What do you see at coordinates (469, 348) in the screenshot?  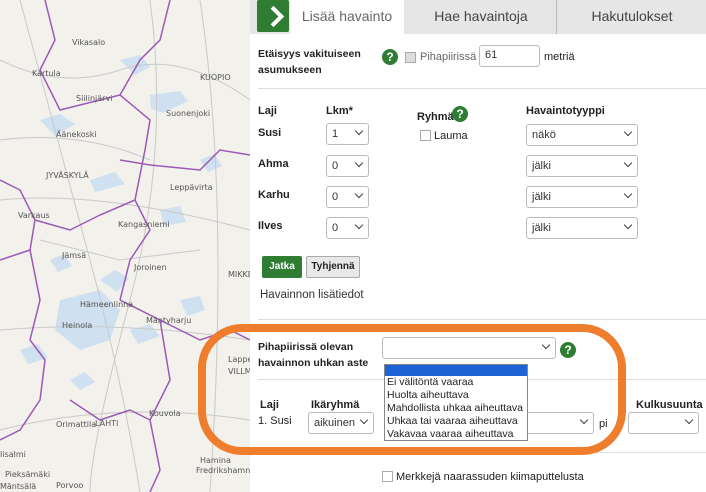 I see `threat-level-select` at bounding box center [469, 348].